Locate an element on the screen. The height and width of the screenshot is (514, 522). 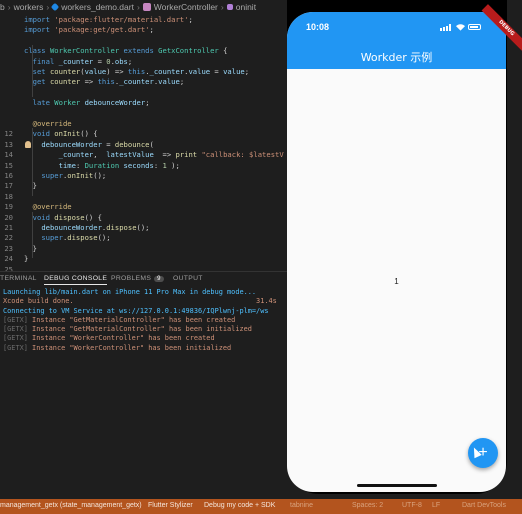
code-text: } is located at coordinates (30, 186).